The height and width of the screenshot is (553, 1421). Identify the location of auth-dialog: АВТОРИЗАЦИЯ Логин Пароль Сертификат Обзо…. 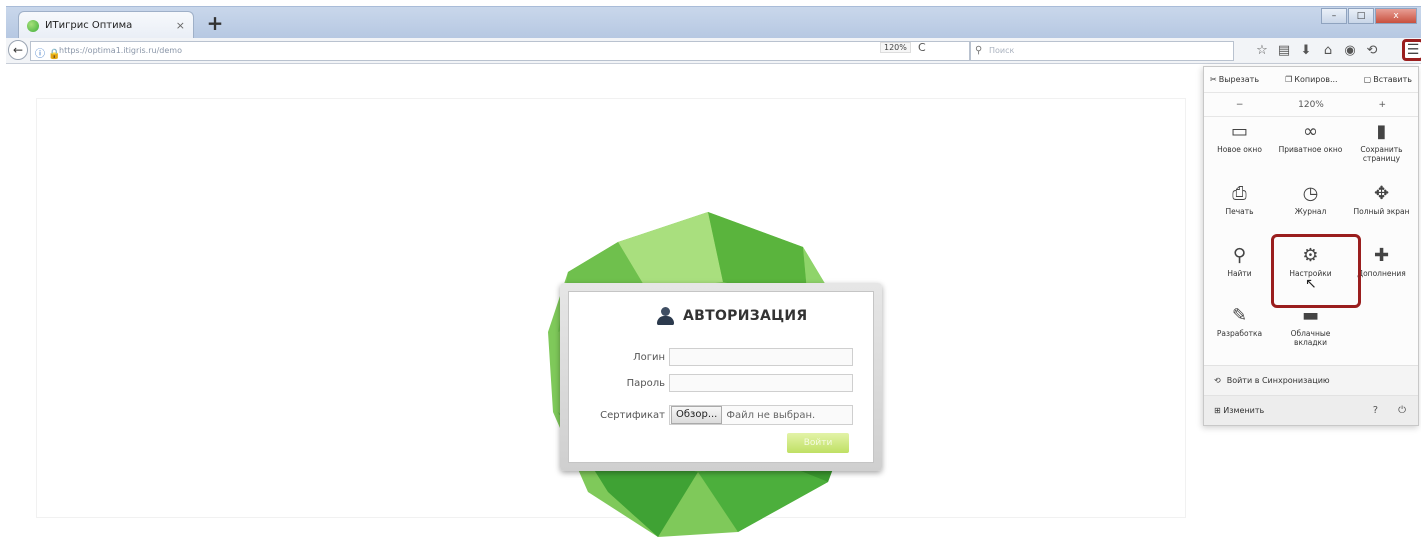
(721, 377).